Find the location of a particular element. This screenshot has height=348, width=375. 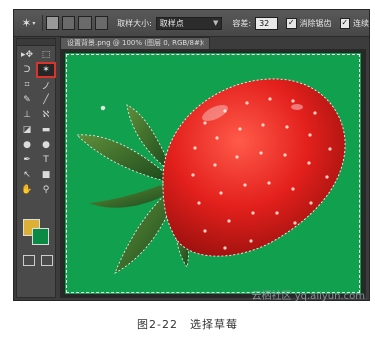

magic-wand-tool-icon: ✶ is located at coordinates (46, 70).